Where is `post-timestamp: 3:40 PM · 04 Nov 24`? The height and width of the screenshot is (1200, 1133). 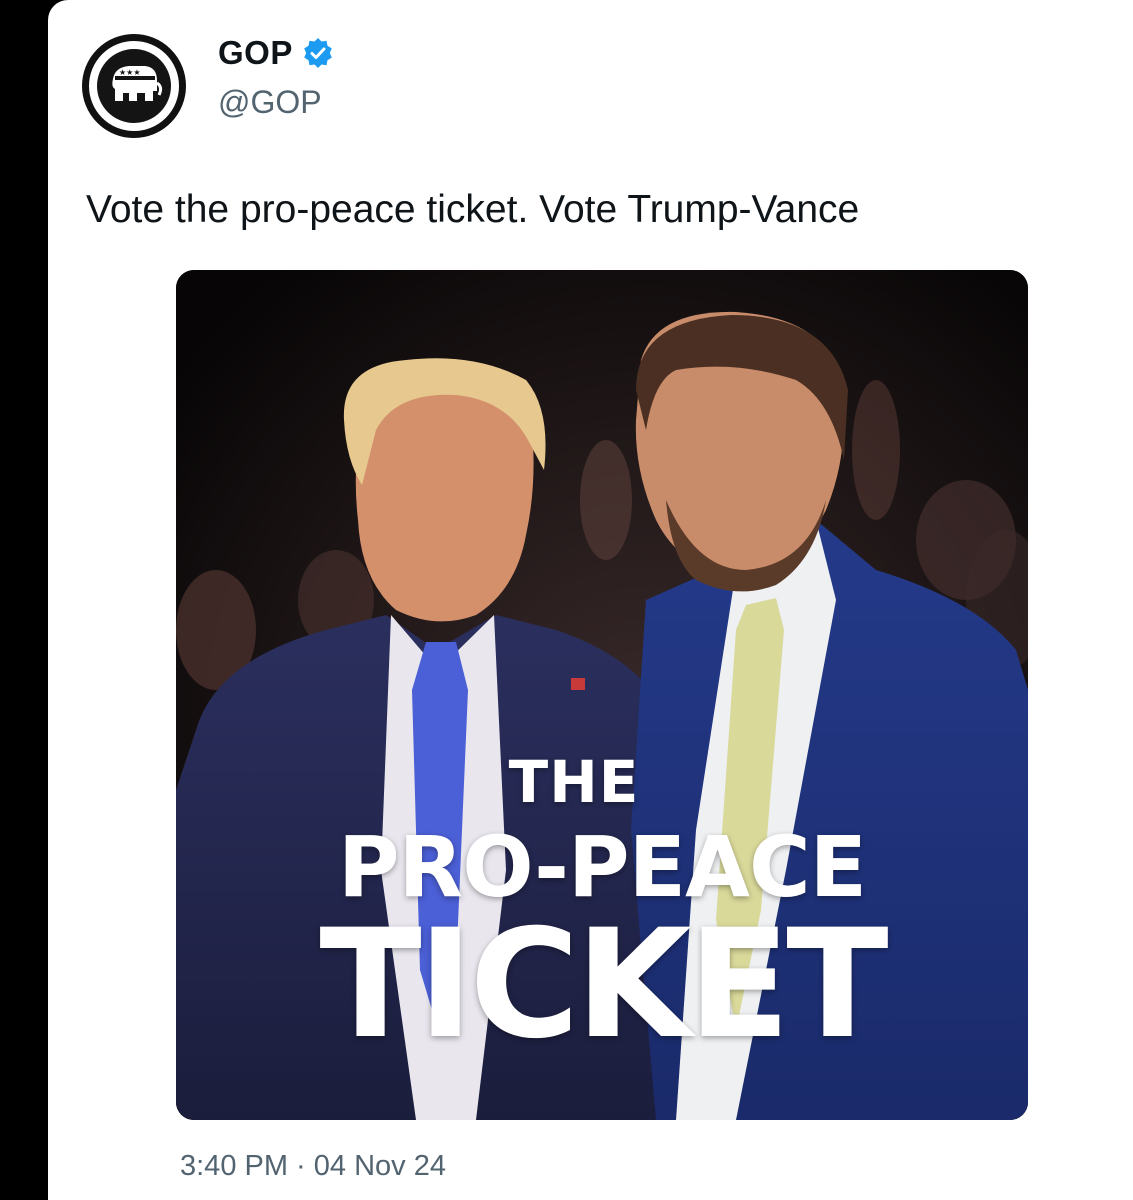
post-timestamp: 3:40 PM · 04 Nov 24 is located at coordinates (313, 1166).